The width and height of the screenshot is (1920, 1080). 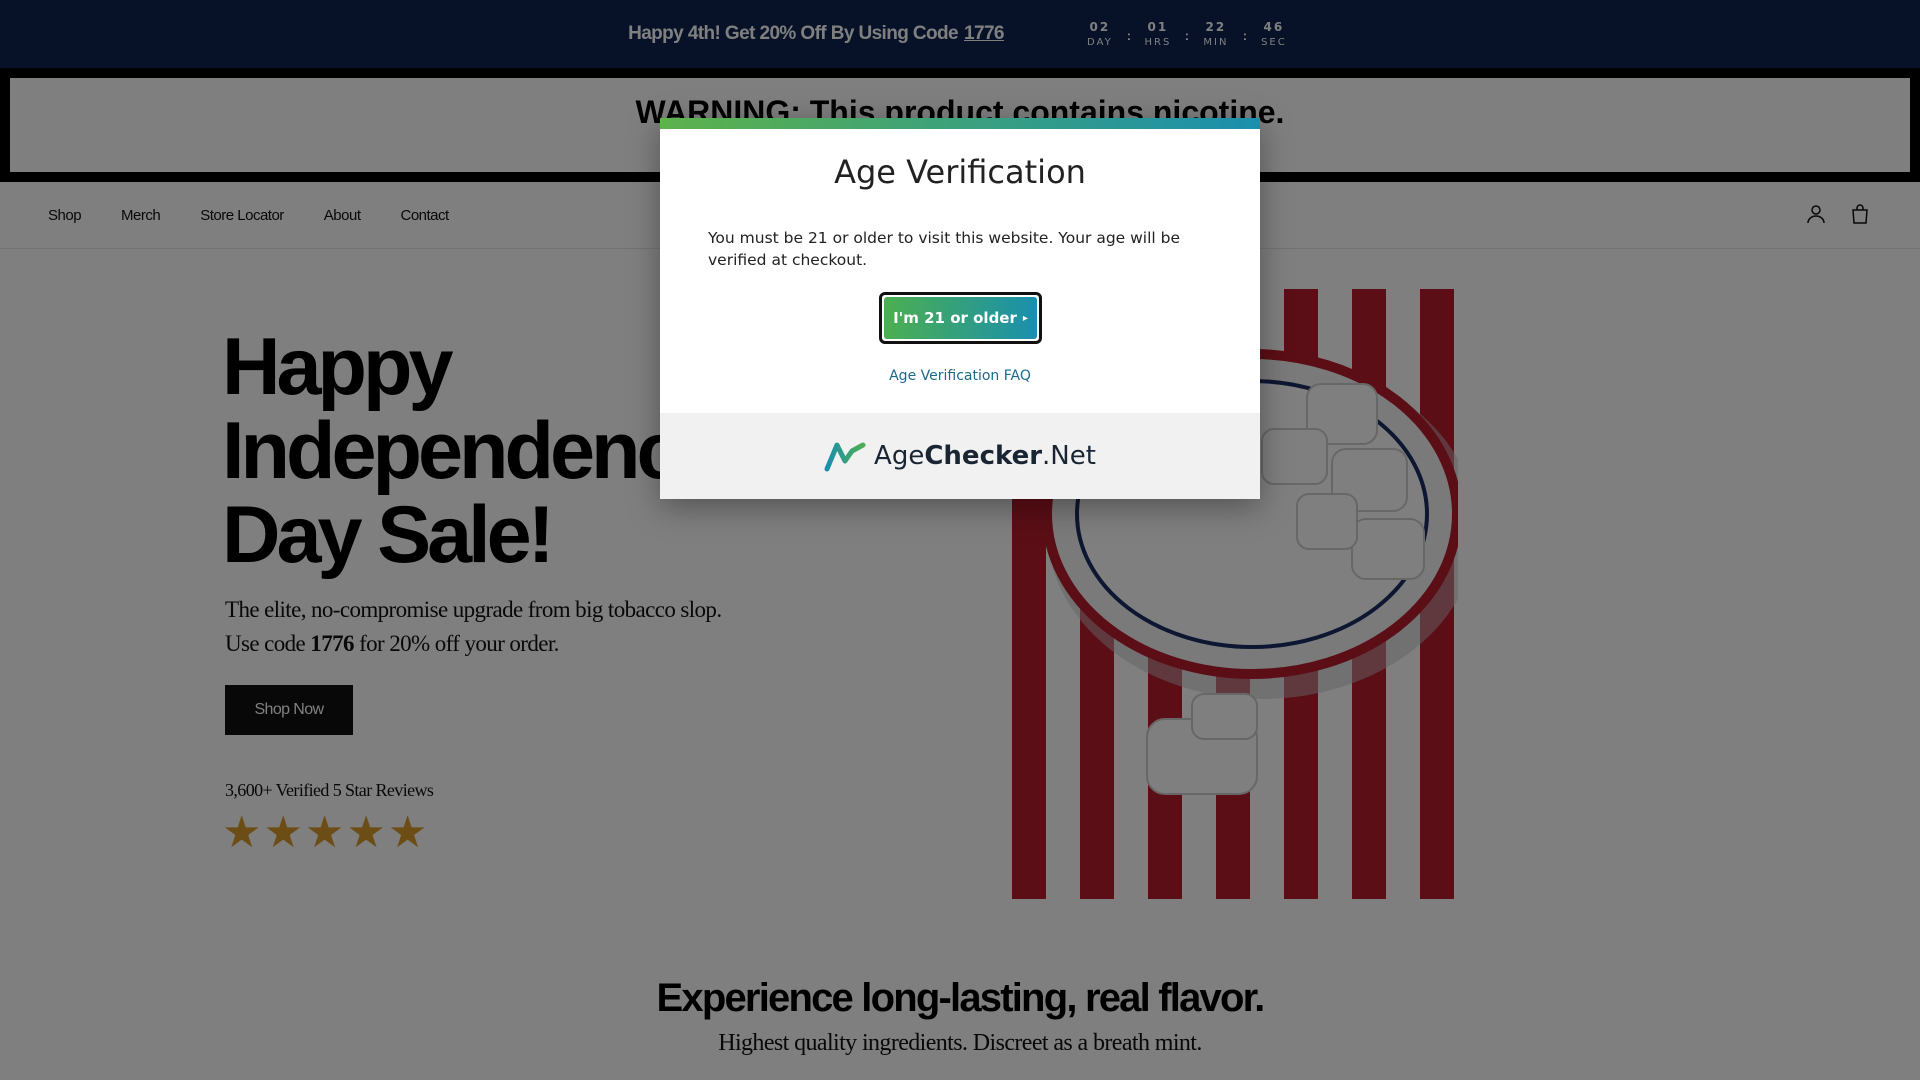 I want to click on age-confirm-button-inner: I'm 21 or older ▸, so click(x=960, y=318).